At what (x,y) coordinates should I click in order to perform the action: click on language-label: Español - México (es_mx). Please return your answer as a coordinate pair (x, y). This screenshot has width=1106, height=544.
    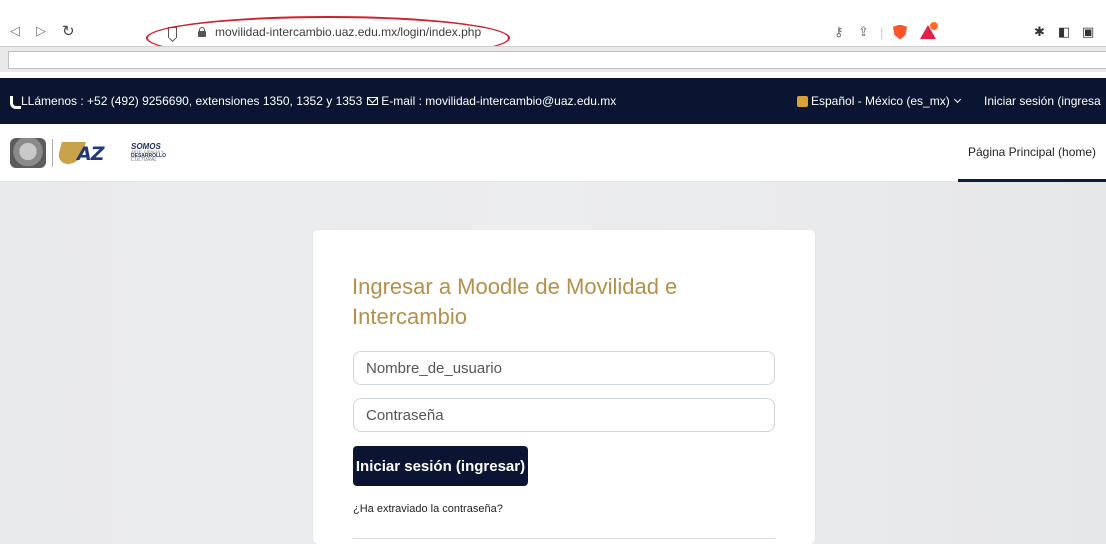
    Looking at the image, I should click on (880, 101).